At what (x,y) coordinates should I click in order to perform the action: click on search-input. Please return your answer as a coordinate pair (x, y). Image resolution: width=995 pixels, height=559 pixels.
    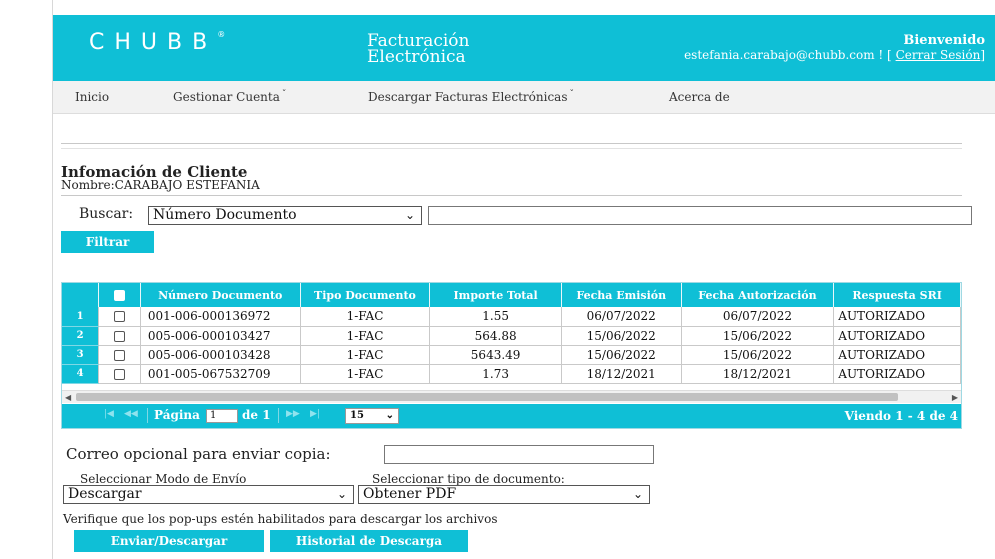
    Looking at the image, I should click on (700, 215).